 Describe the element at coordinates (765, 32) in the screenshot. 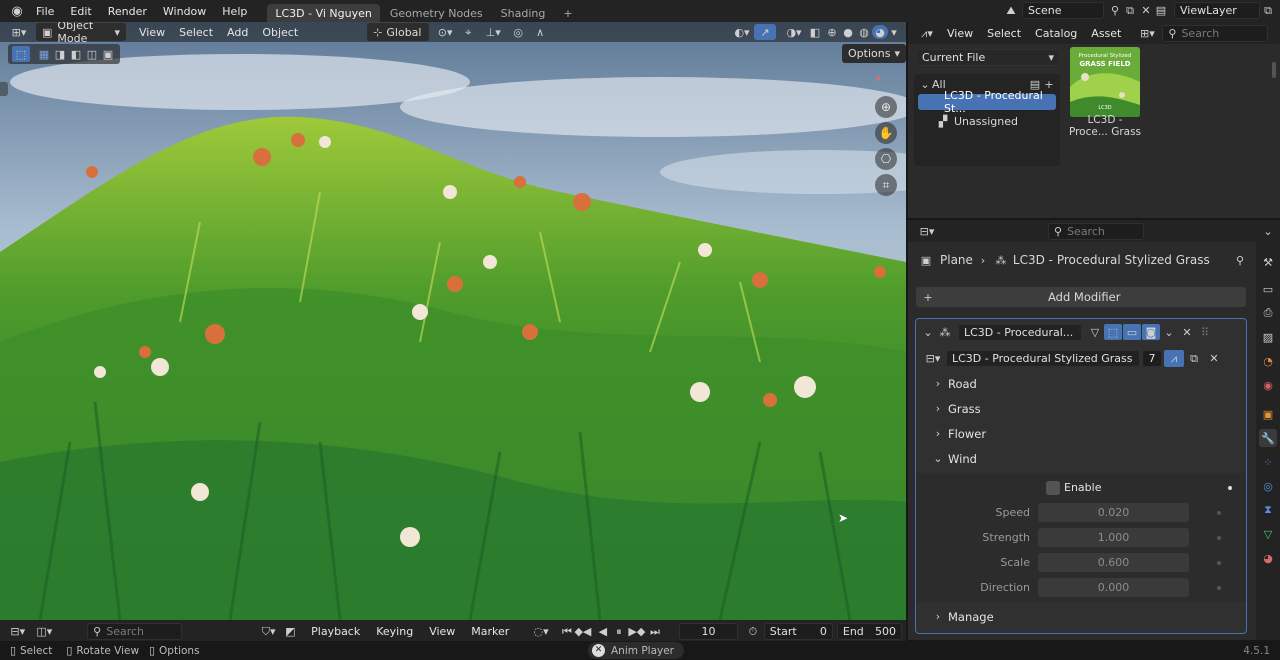

I see `gizmo-icon: ↗` at that location.